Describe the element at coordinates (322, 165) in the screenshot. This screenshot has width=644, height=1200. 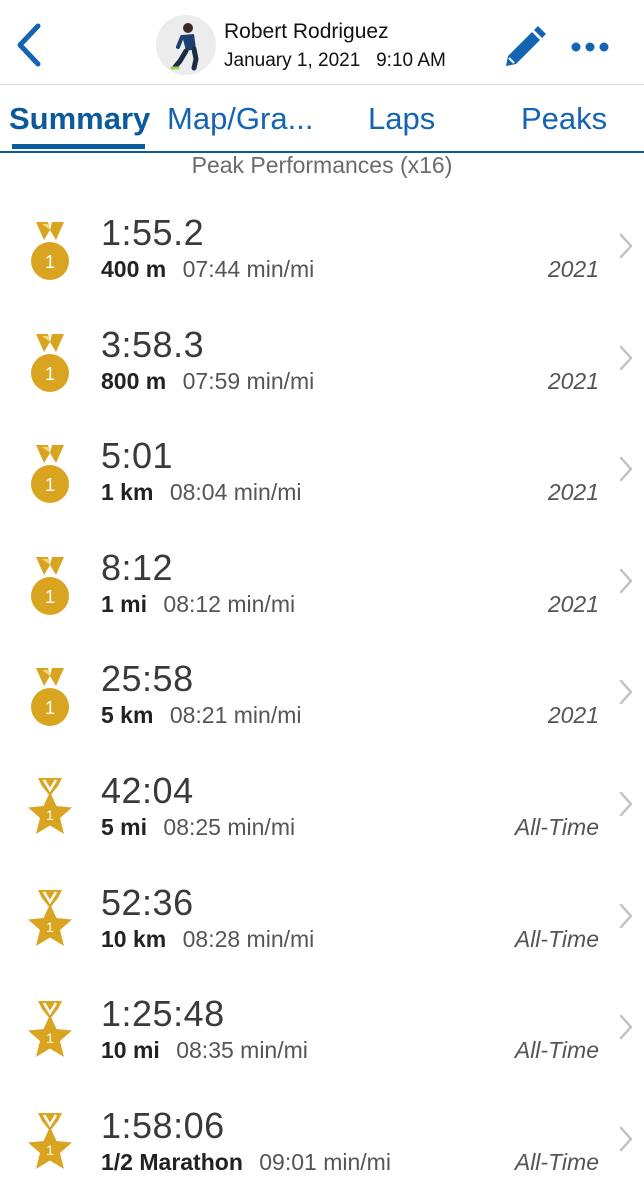
I see `section-title: Peak Performances (x16)` at that location.